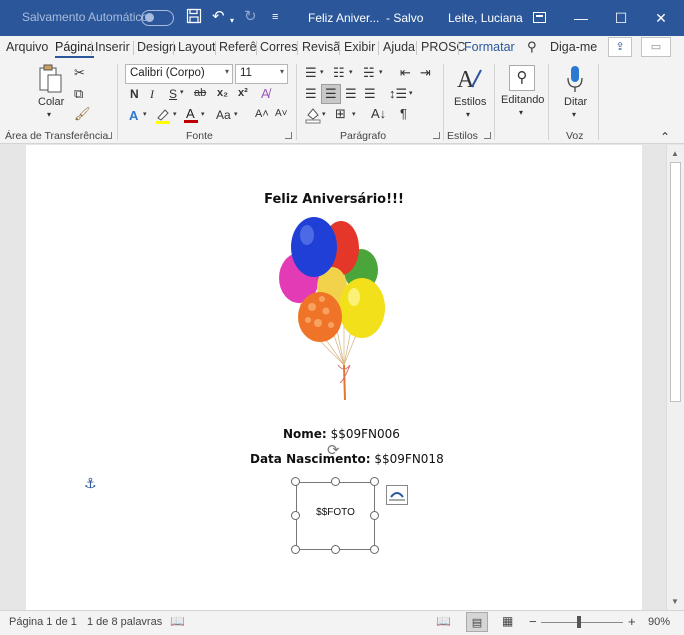 The width and height of the screenshot is (684, 635). What do you see at coordinates (79, 73) in the screenshot?
I see `cut-icon: ✂` at bounding box center [79, 73].